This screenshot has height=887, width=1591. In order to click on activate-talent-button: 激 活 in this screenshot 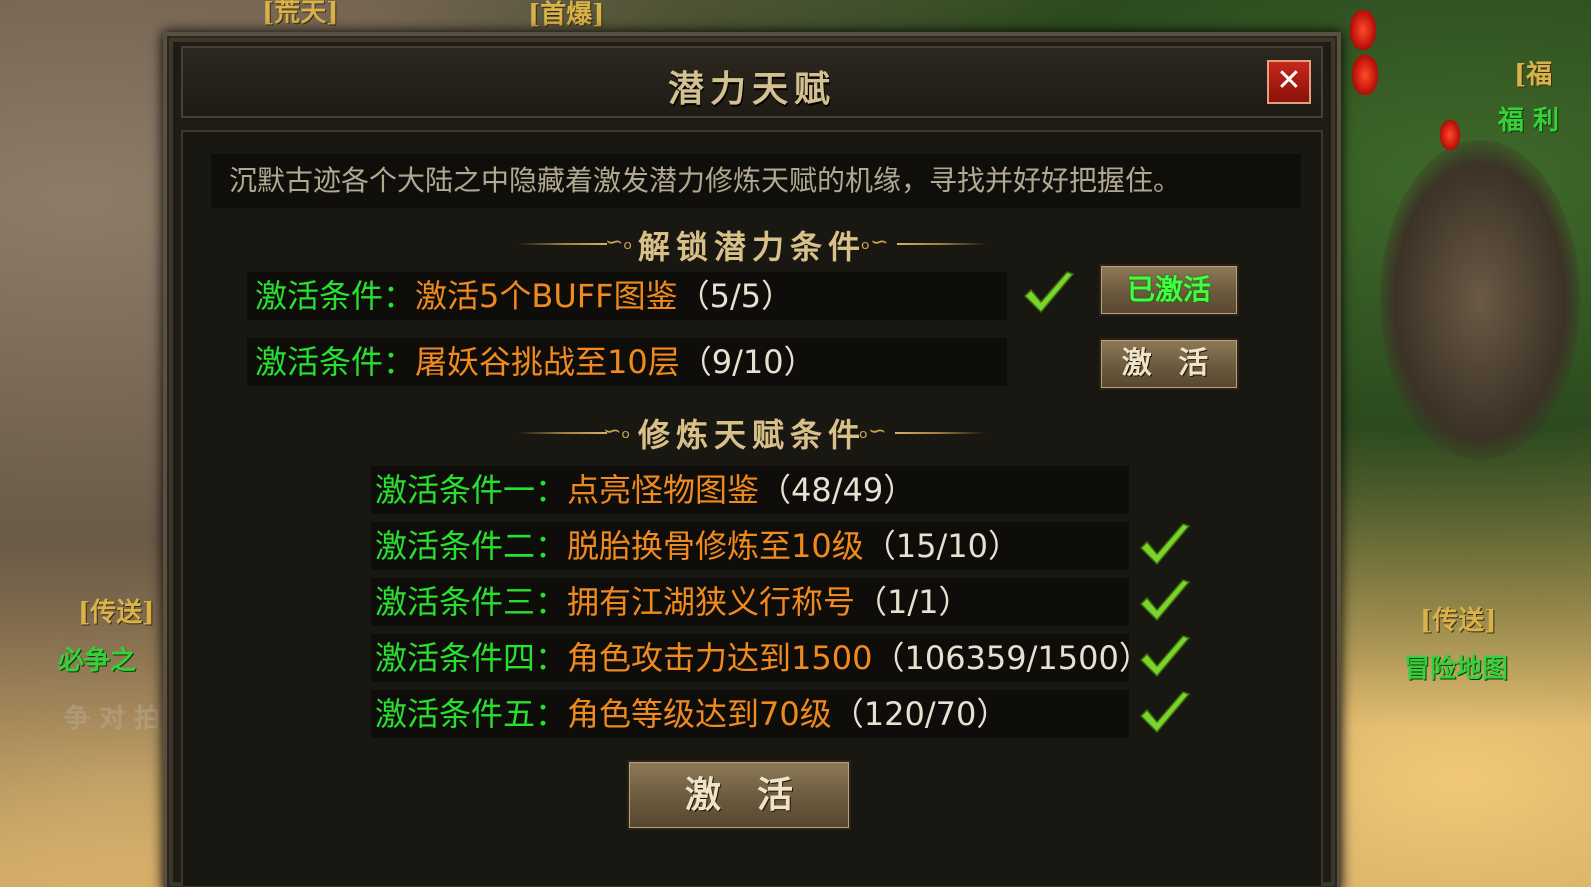, I will do `click(739, 795)`.